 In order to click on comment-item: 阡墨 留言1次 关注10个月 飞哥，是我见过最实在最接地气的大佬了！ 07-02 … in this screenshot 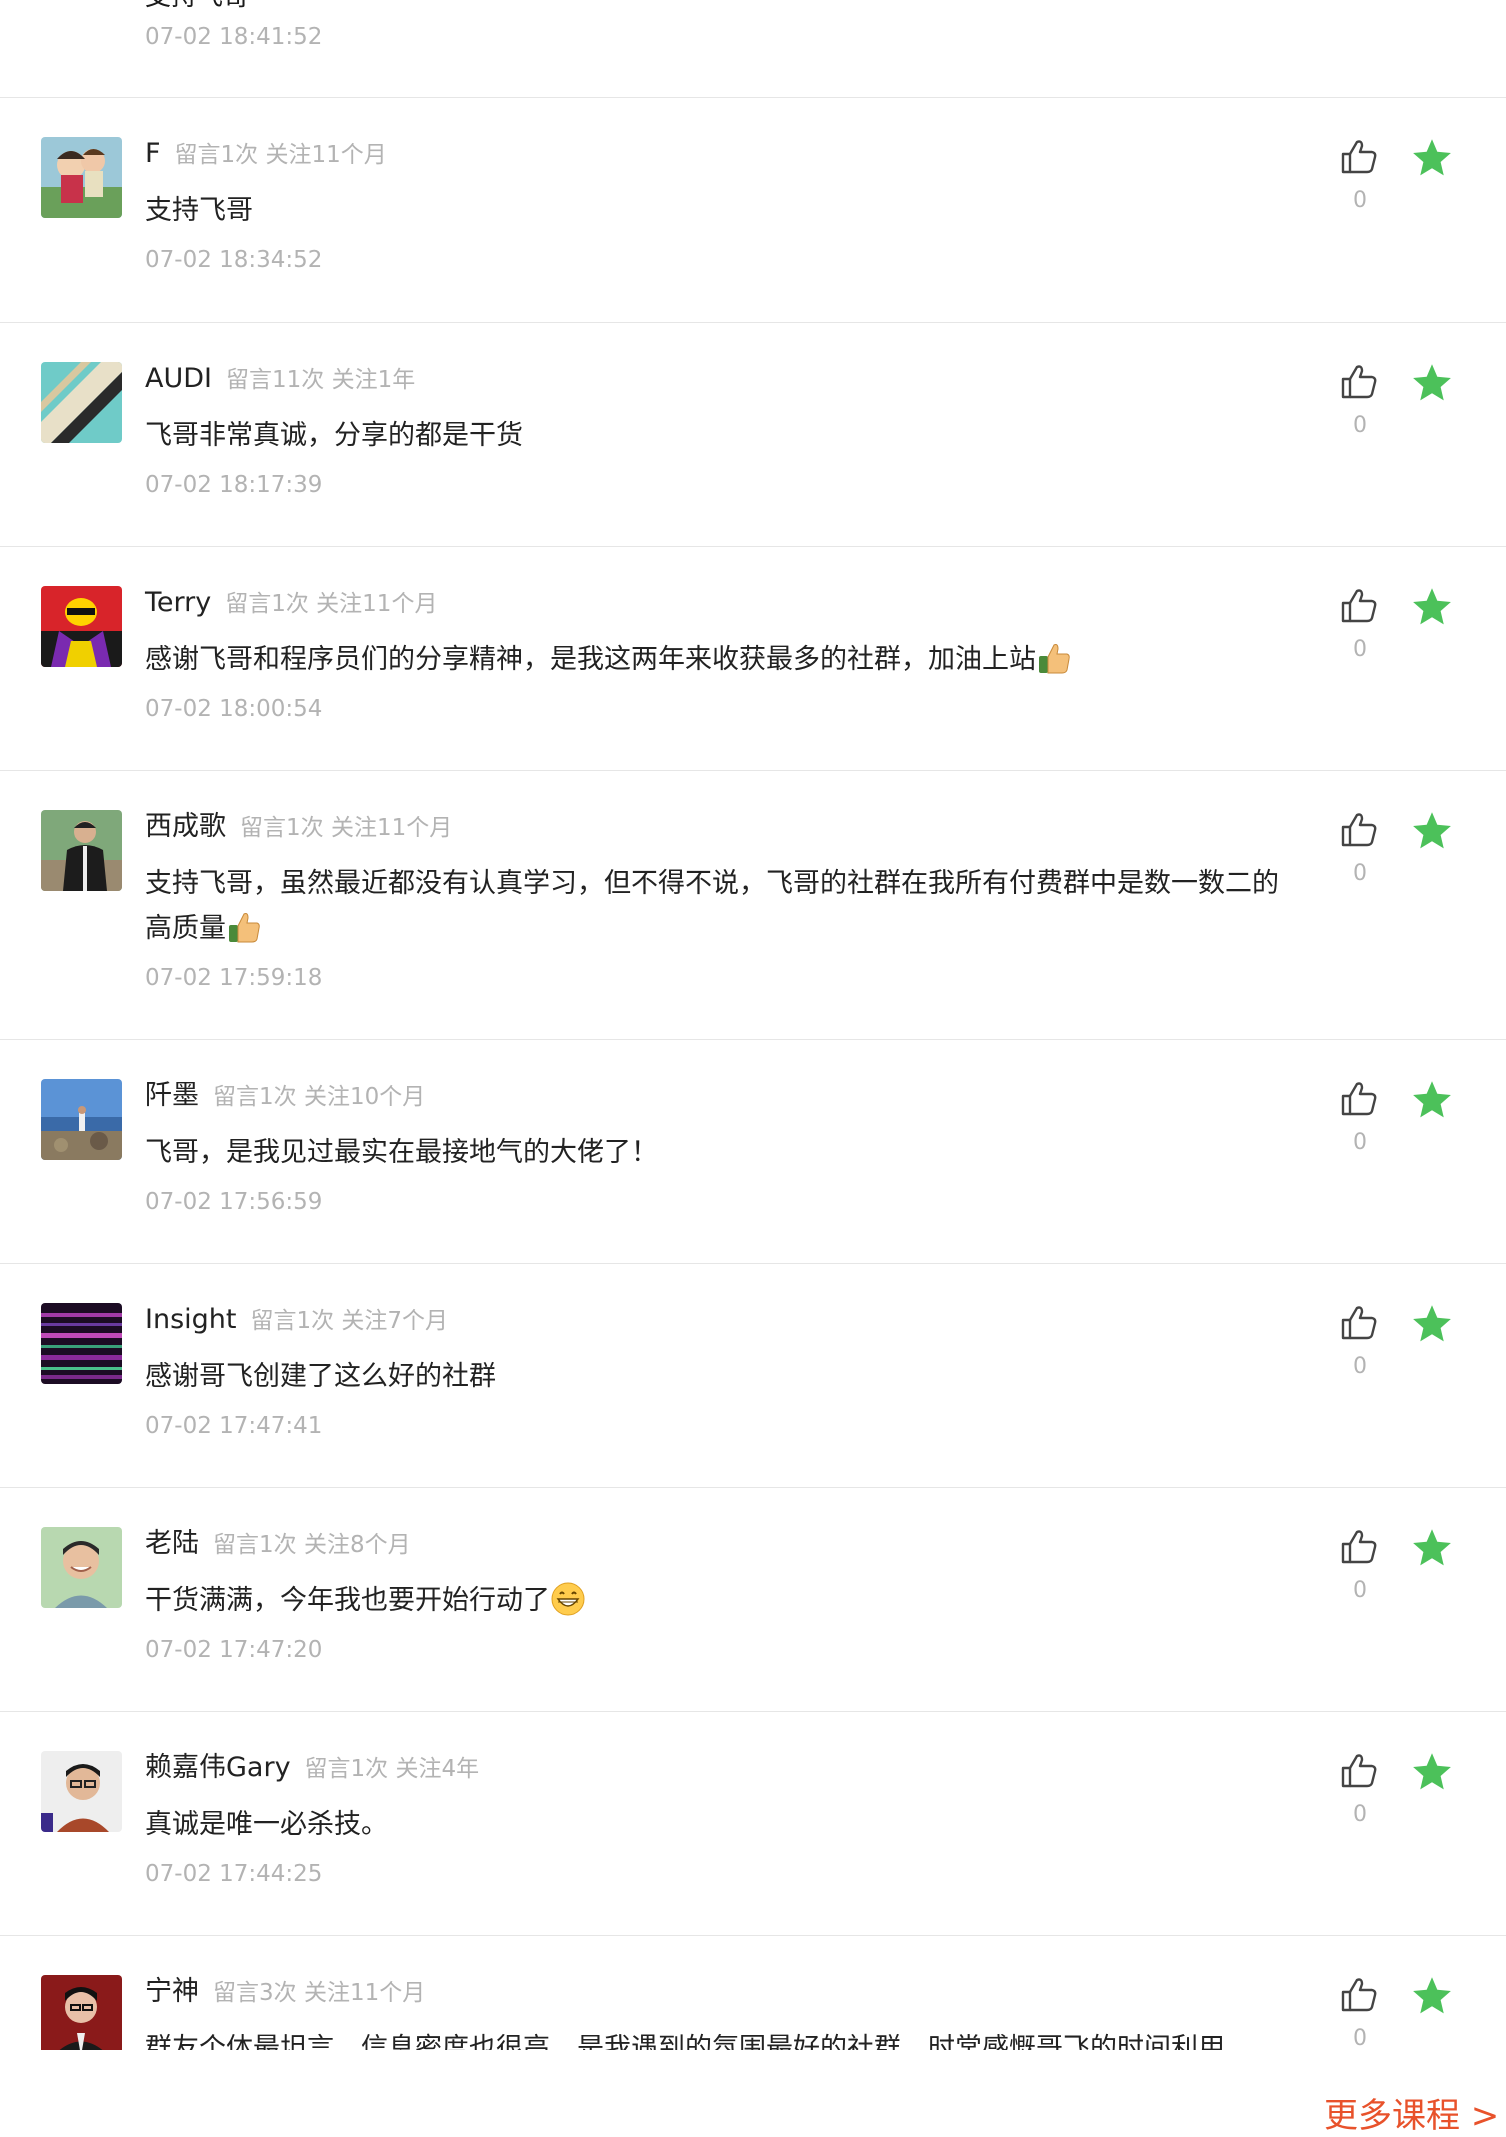, I will do `click(753, 1152)`.